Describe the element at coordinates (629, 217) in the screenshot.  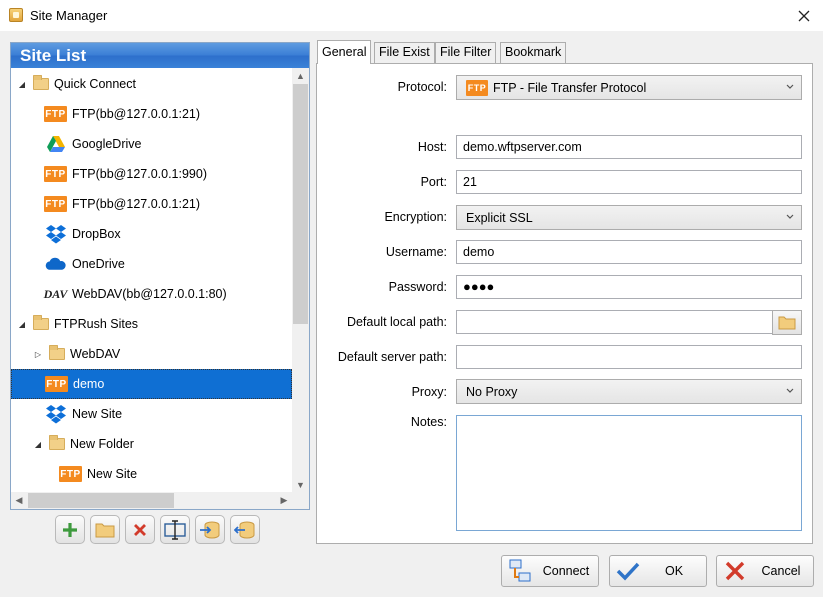
I see `encryption-select: Explicit SSL` at that location.